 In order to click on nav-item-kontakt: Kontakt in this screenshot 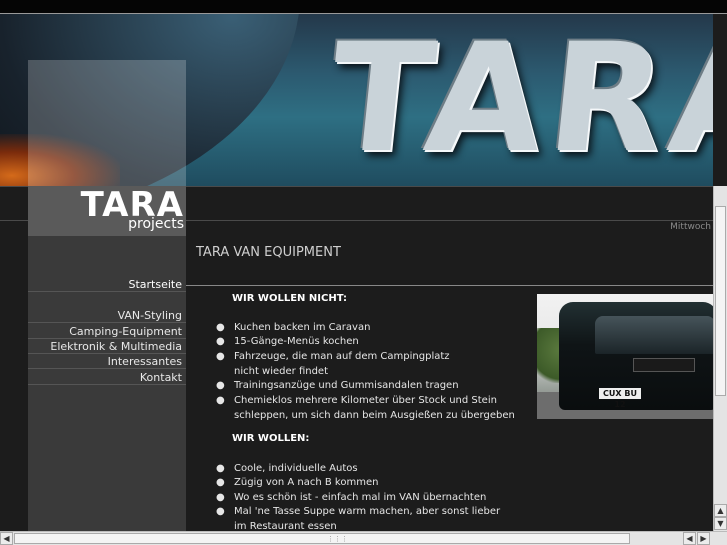, I will do `click(107, 377)`.